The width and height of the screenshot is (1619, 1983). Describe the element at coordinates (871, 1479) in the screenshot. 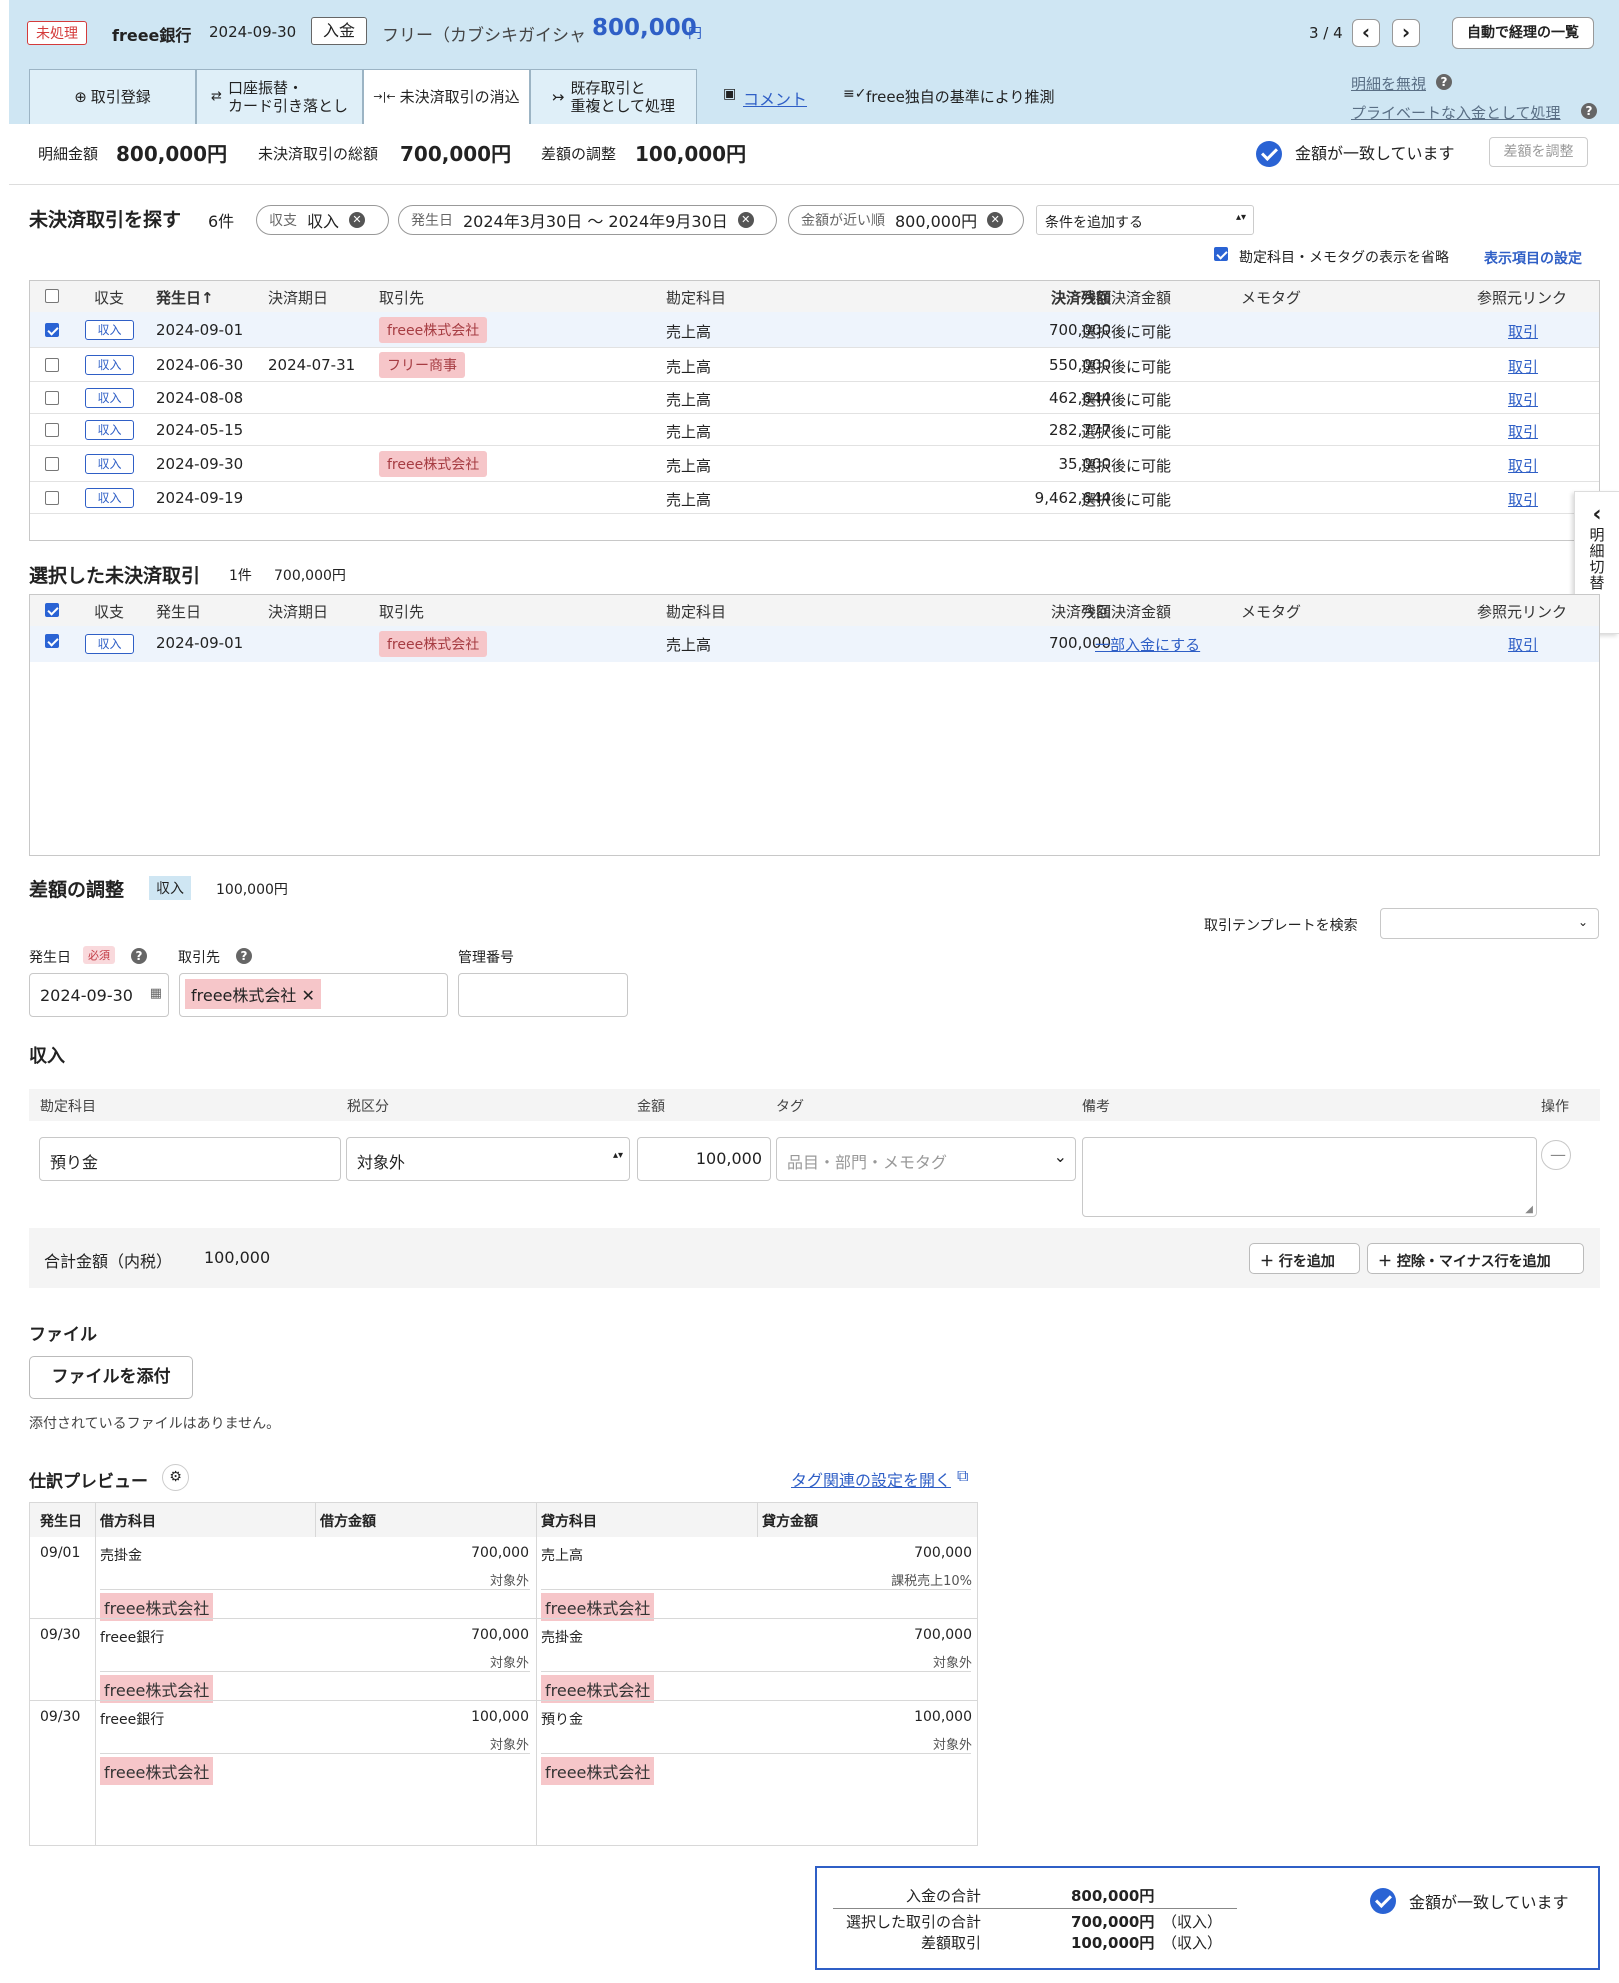

I see `tag-settings-link: タグ関連の設定を開く` at that location.